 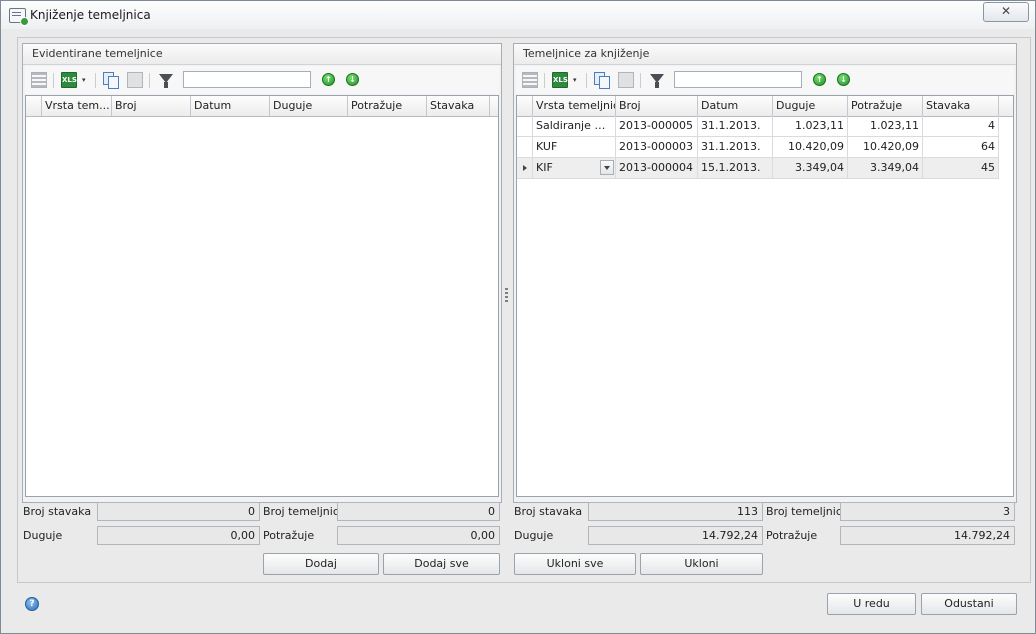 I want to click on left-panel-title: Evidentirane temeljnice, so click(x=262, y=54).